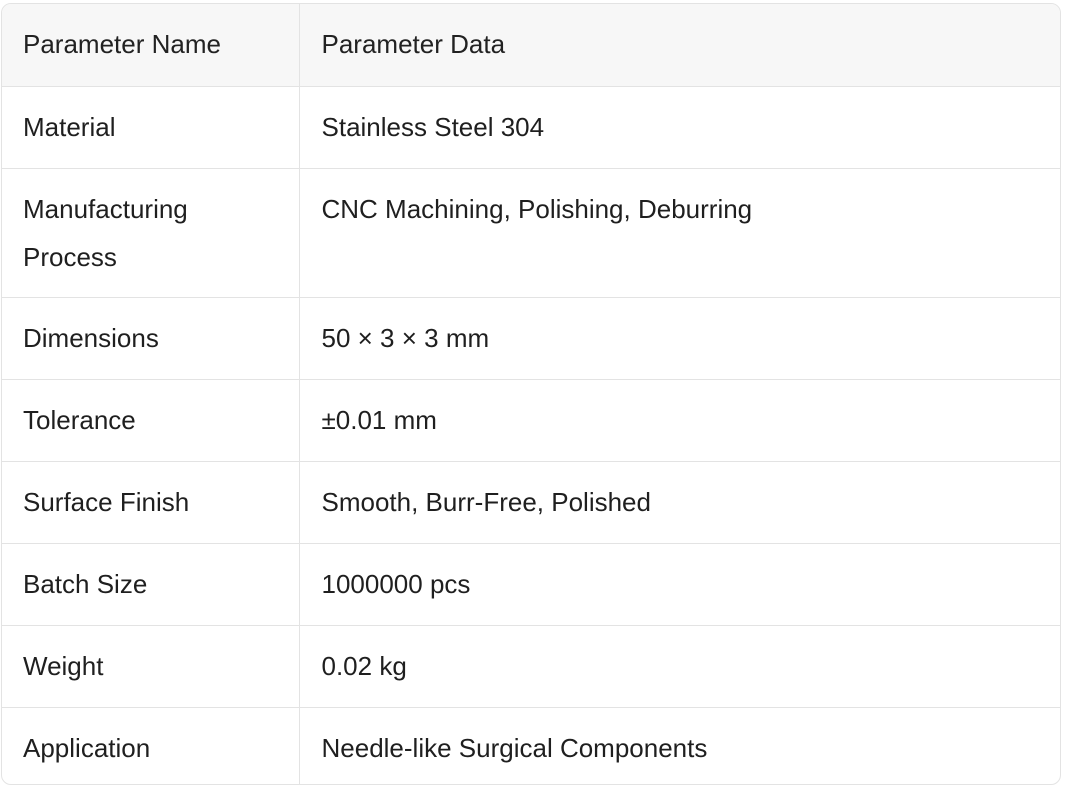 The image size is (1066, 788). I want to click on row-parameter-name: Tolerance, so click(151, 420).